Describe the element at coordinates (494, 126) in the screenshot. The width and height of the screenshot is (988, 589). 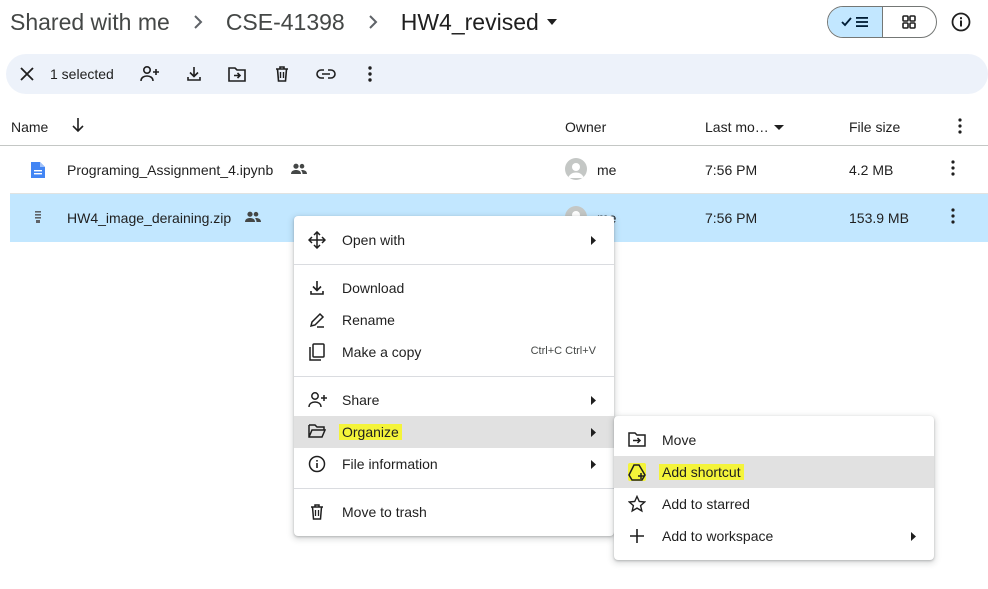
I see `table-header: Name Owner Last mo… File size` at that location.